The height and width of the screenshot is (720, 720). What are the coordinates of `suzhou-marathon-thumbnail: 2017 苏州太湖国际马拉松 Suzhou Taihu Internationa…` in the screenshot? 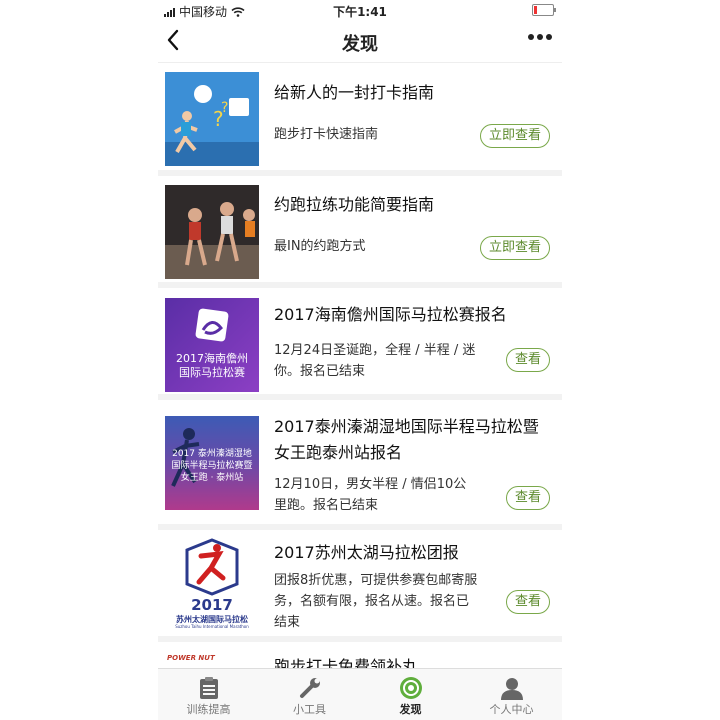 It's located at (212, 585).